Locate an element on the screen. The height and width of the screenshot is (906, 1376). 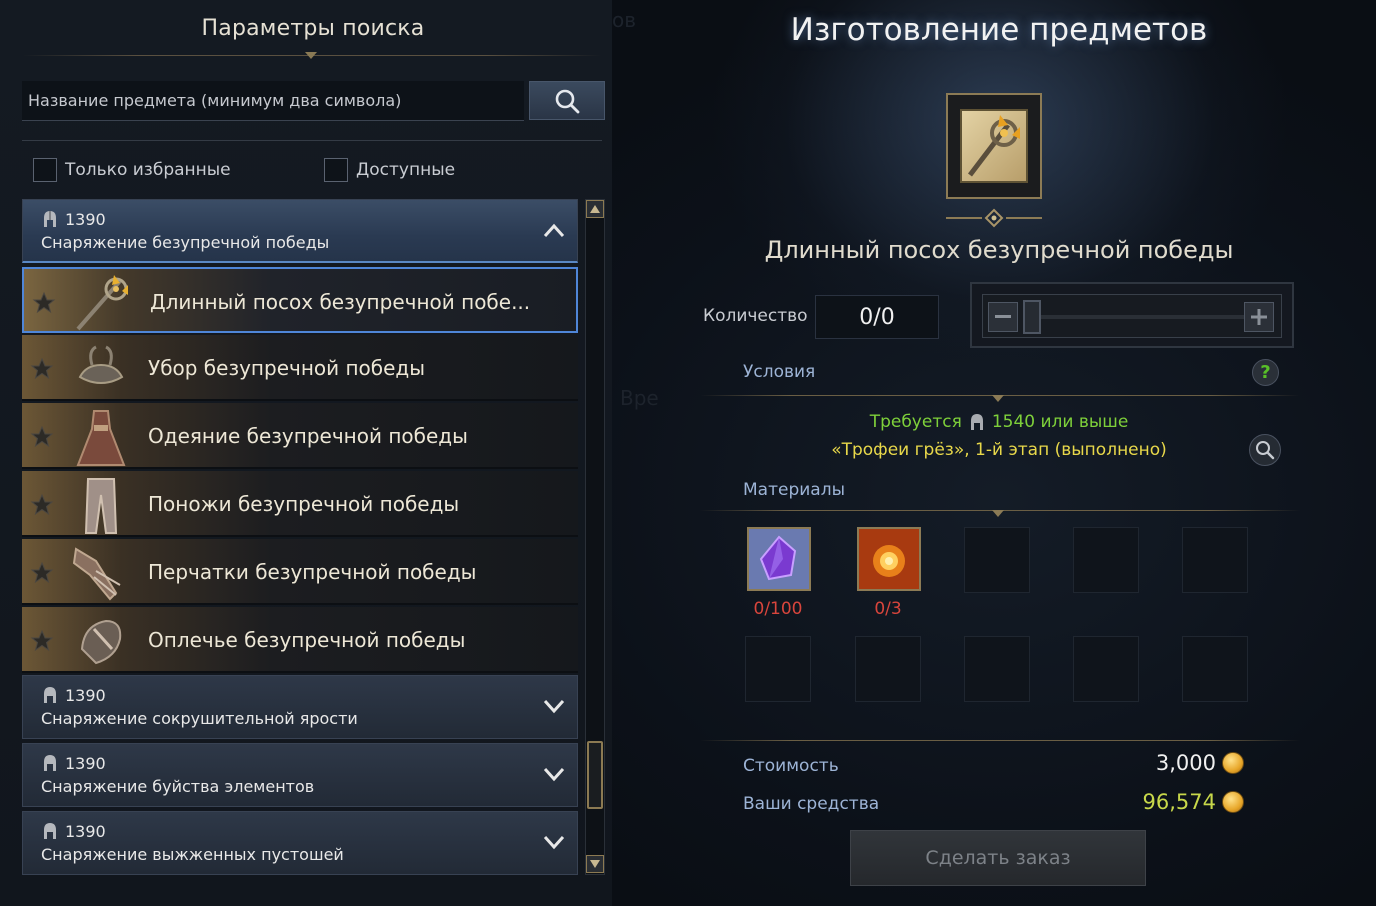
crafted-item-image is located at coordinates (994, 146).